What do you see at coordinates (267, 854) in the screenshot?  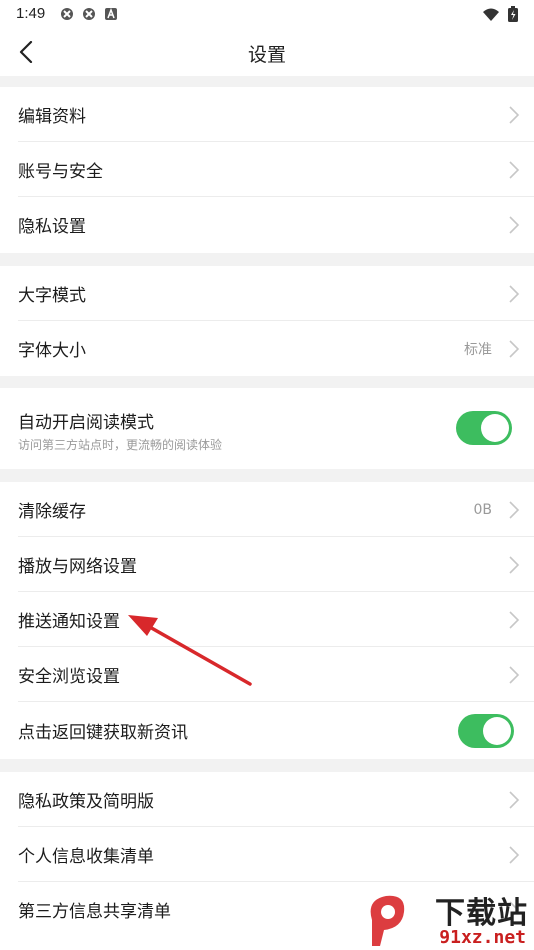 I see `personal-info-list-row: 个人信息收集清单` at bounding box center [267, 854].